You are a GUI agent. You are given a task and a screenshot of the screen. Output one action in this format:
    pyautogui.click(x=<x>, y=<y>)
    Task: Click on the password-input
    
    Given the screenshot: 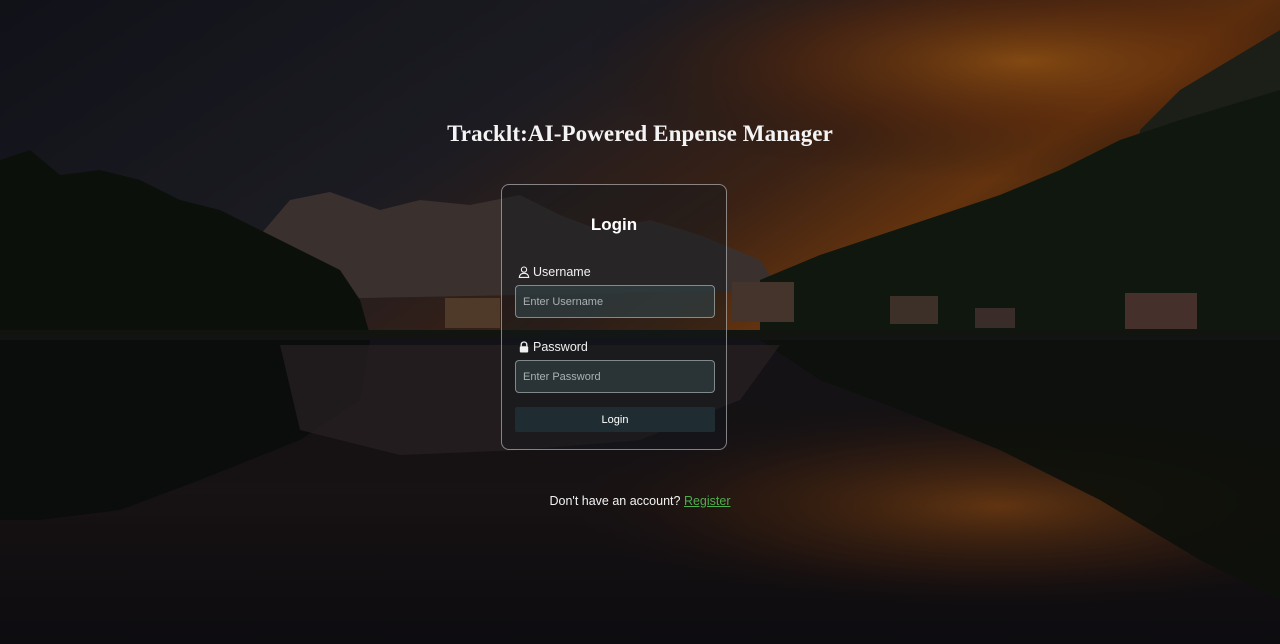 What is the action you would take?
    pyautogui.click(x=615, y=376)
    